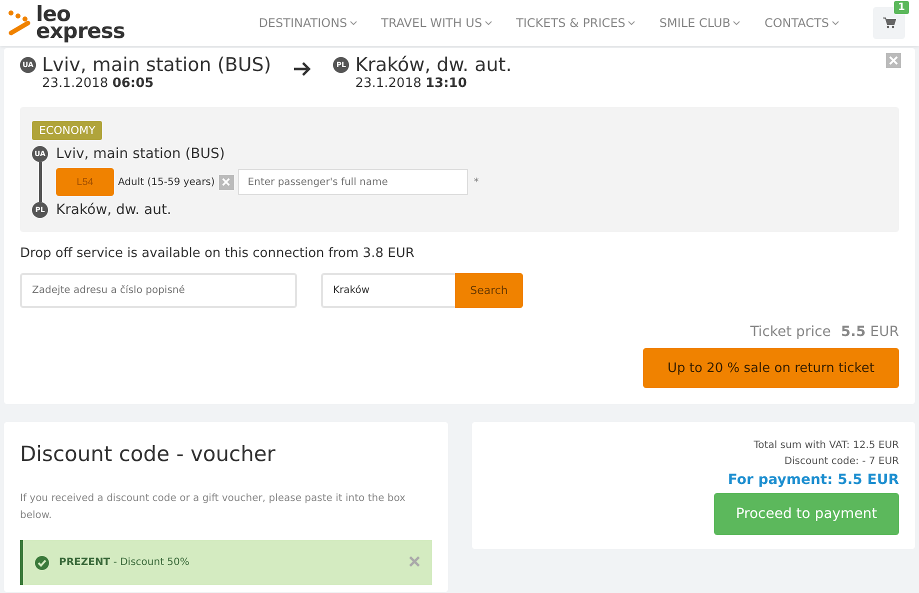 This screenshot has width=919, height=593. What do you see at coordinates (901, 7) in the screenshot?
I see `cart-count-badge: 1` at bounding box center [901, 7].